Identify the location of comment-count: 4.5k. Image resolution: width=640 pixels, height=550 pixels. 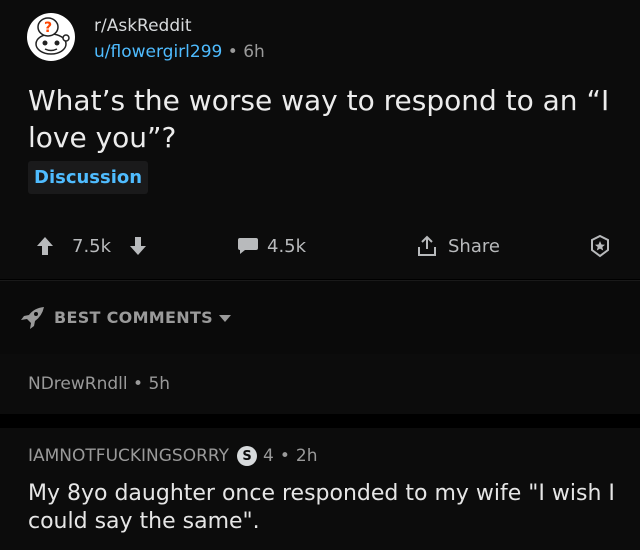
(287, 246).